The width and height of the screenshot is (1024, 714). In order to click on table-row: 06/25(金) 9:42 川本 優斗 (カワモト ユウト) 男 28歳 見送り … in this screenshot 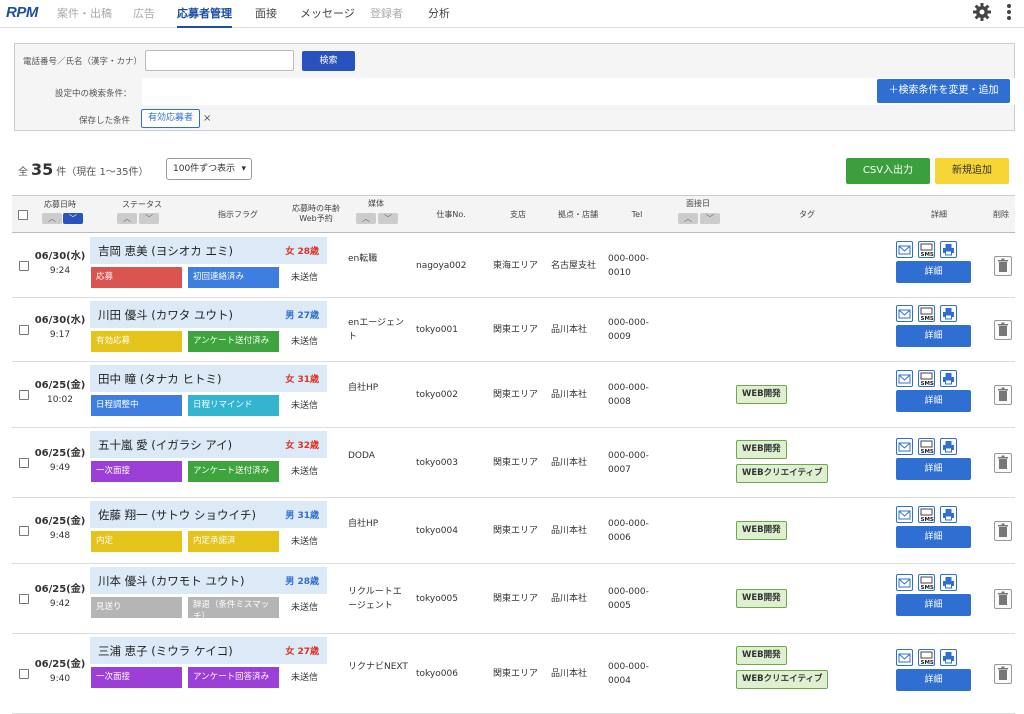, I will do `click(513, 599)`.